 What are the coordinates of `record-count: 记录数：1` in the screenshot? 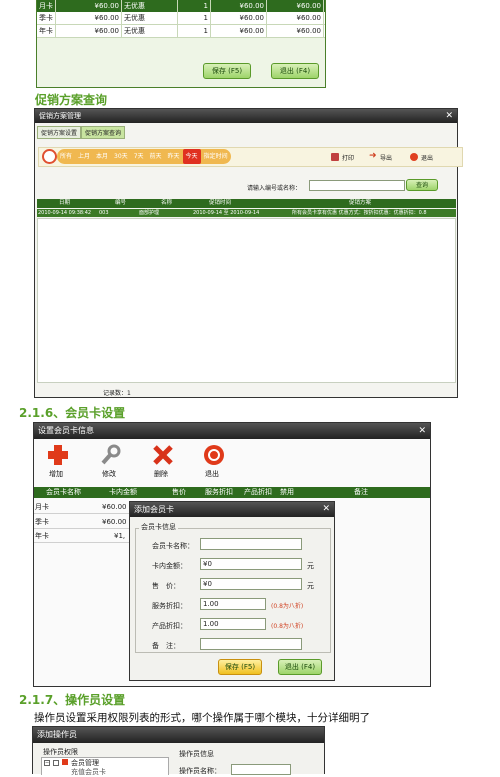 It's located at (117, 393).